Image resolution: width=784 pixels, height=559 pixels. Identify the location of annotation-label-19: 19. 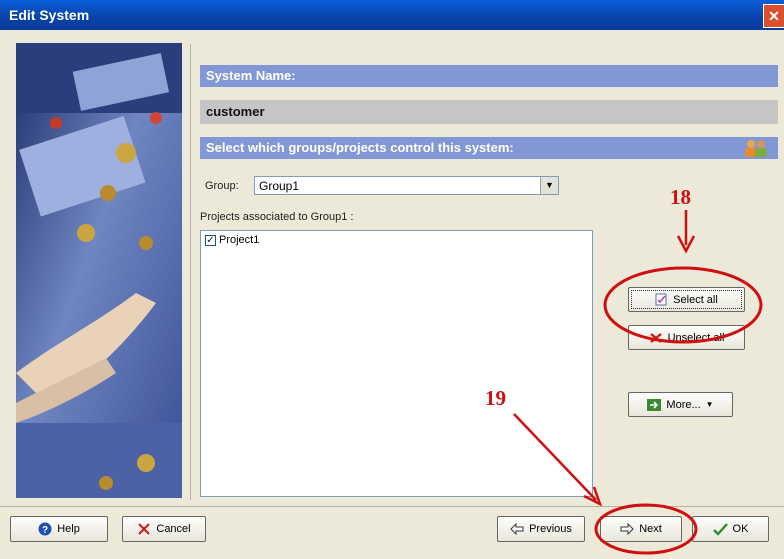
(495, 398).